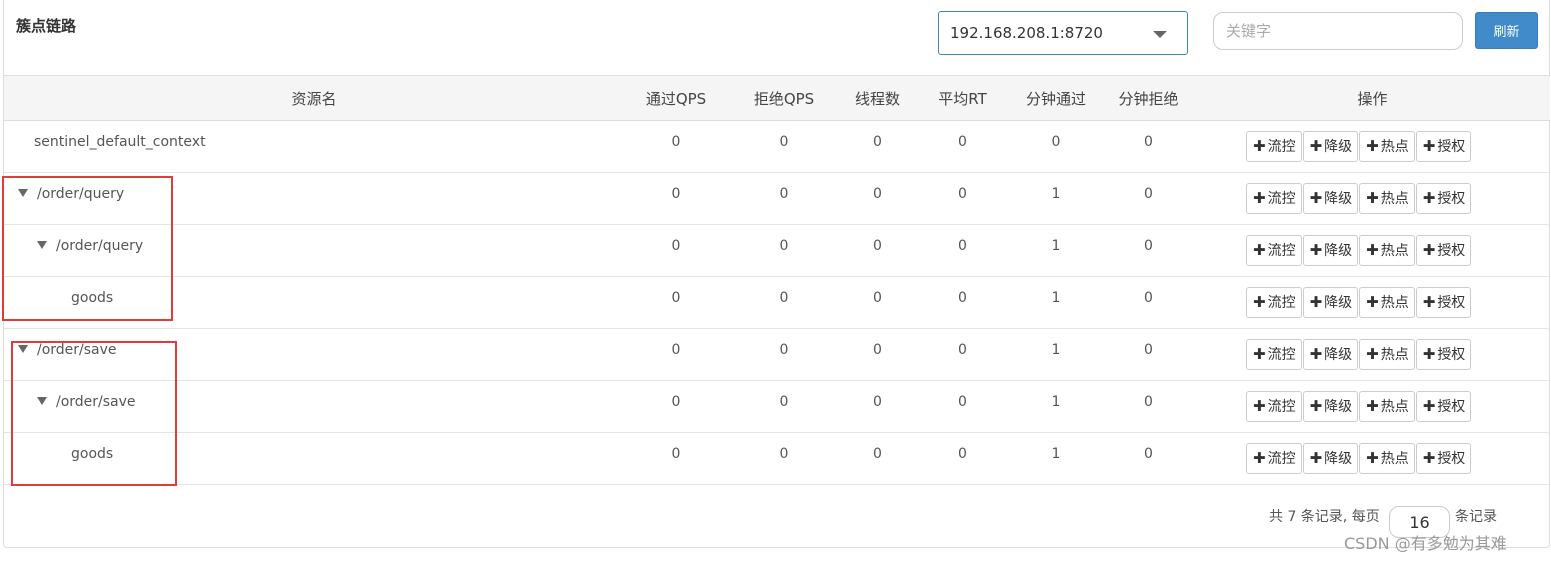 The width and height of the screenshot is (1551, 561). Describe the element at coordinates (784, 98) in the screenshot. I see `col-block-qps: 拒绝QPS` at that location.